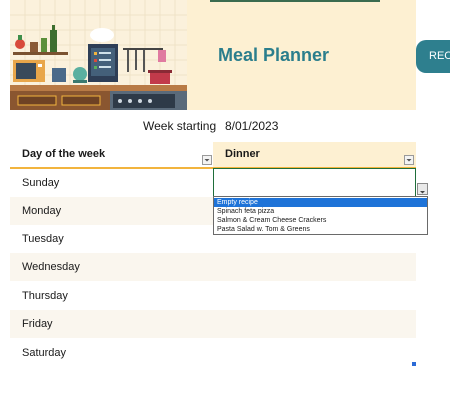  Describe the element at coordinates (422, 189) in the screenshot. I see `dropdown-arrow-button` at that location.